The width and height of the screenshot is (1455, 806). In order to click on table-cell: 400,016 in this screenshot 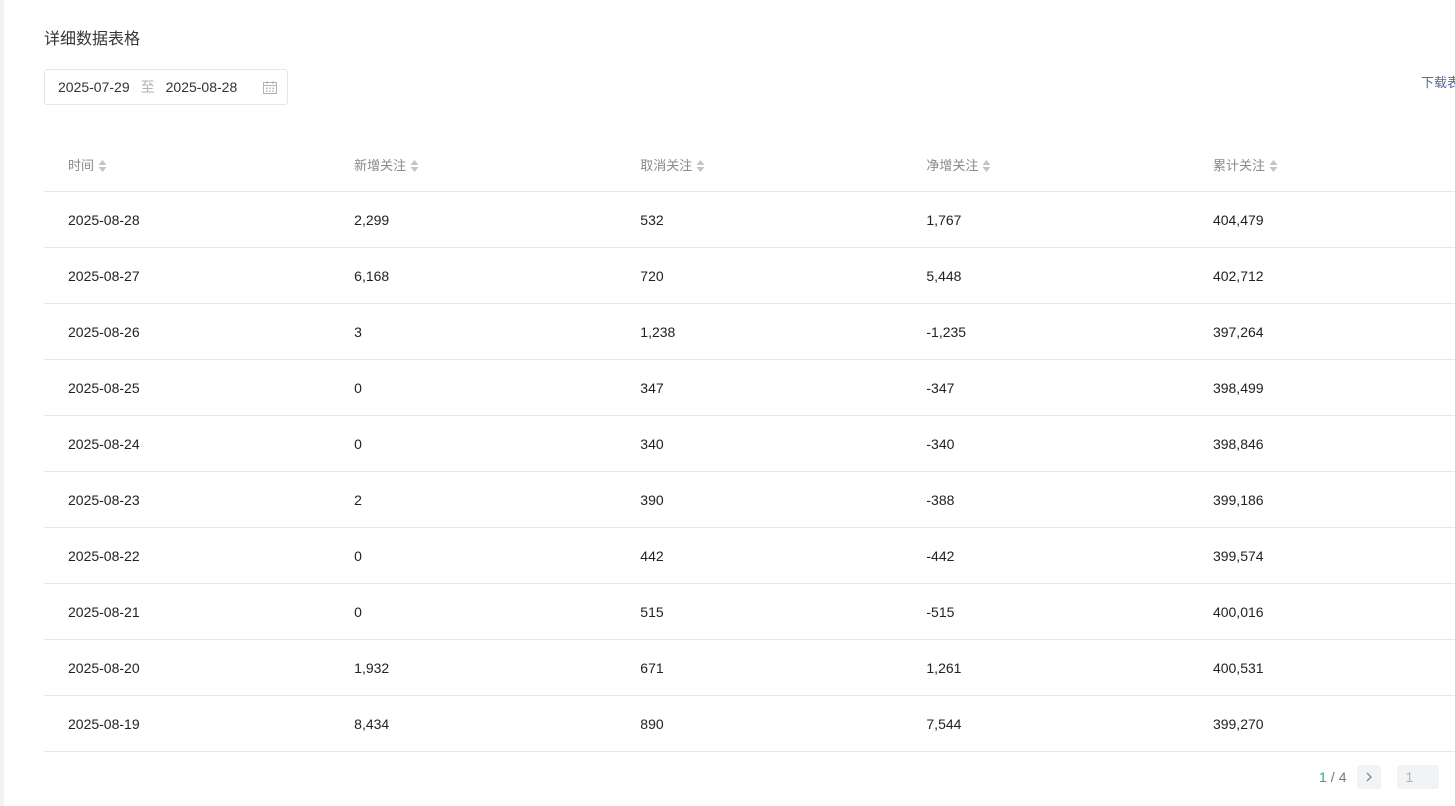, I will do `click(1321, 611)`.